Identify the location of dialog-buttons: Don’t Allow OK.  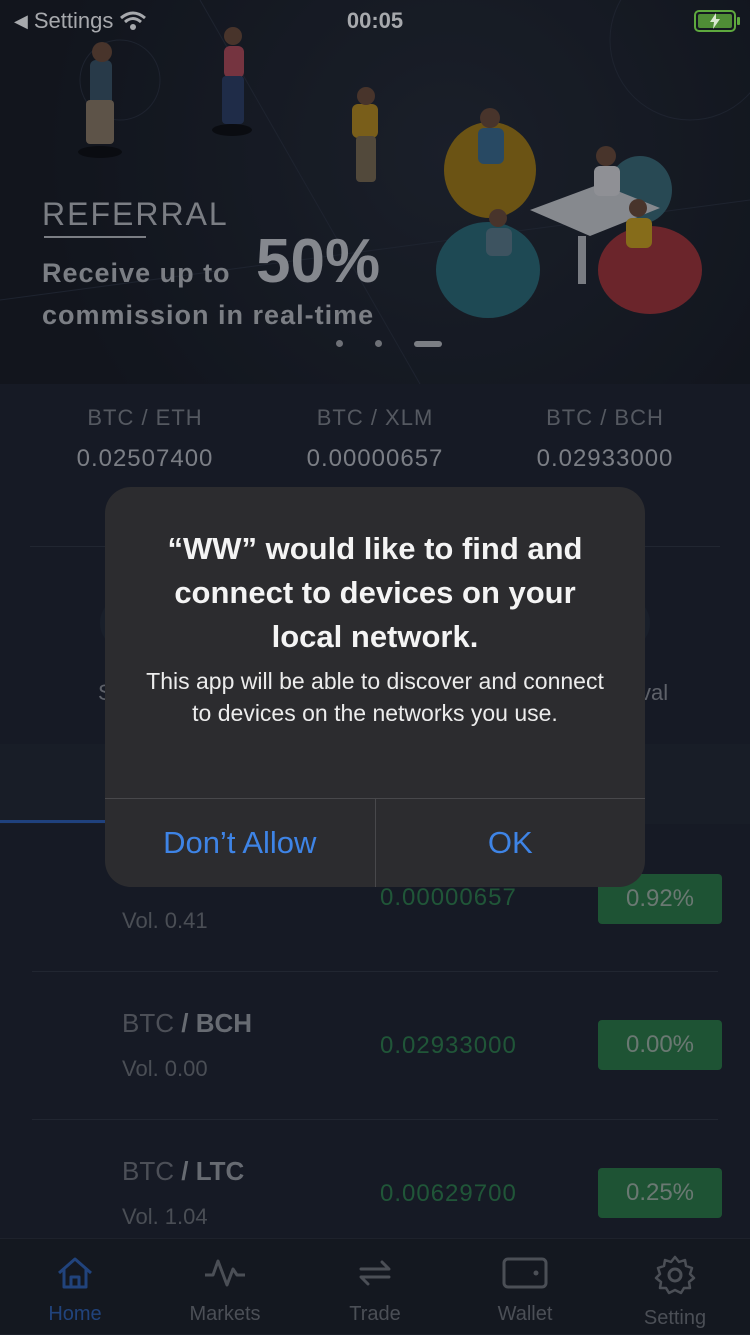
(375, 842).